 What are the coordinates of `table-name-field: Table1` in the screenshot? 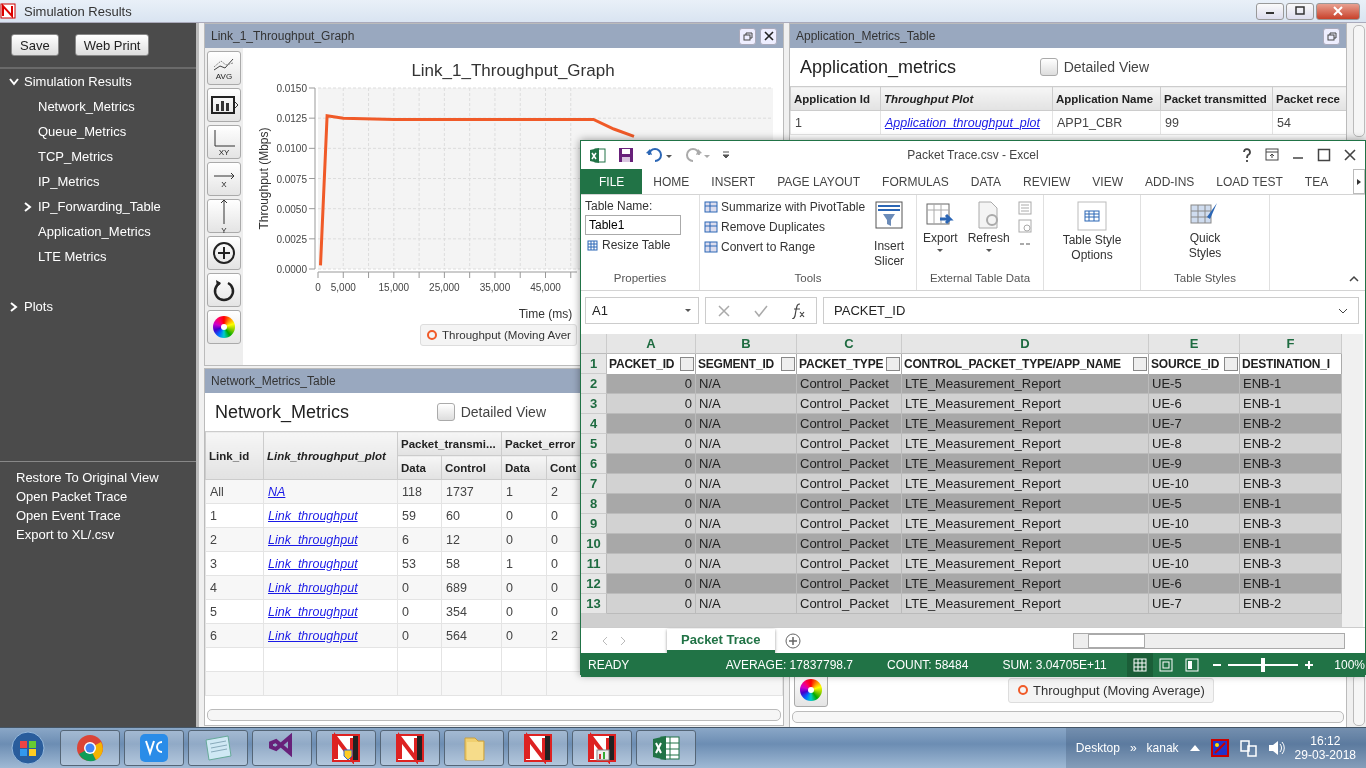 It's located at (633, 225).